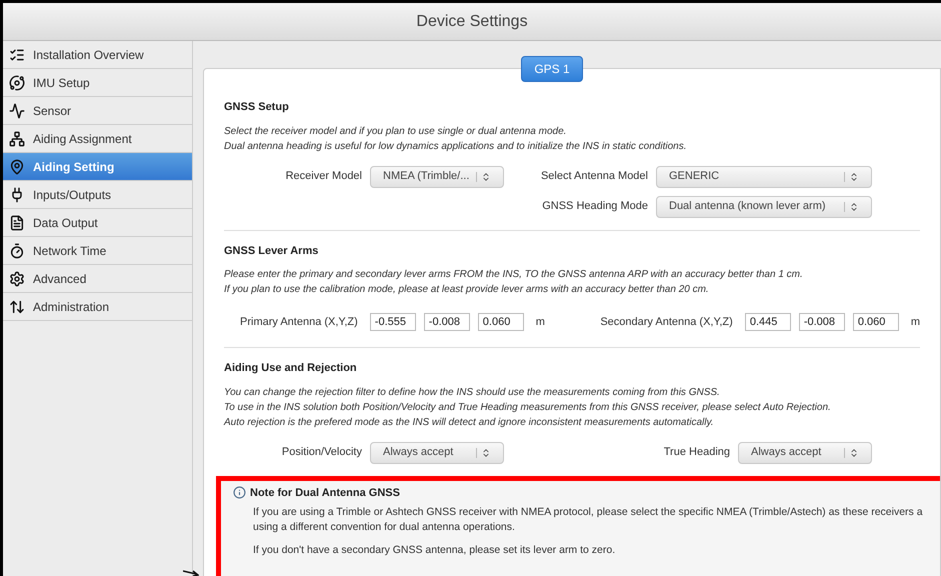 Image resolution: width=941 pixels, height=576 pixels. I want to click on section-title: GNSS Setup, so click(257, 107).